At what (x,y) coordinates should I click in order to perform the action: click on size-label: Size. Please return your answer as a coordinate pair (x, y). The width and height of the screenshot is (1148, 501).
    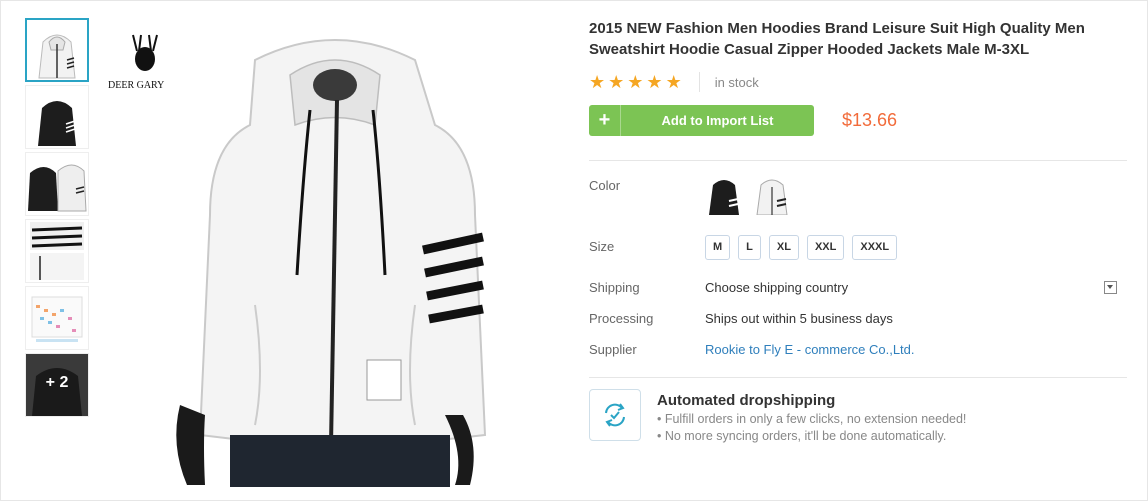
    Looking at the image, I should click on (602, 246).